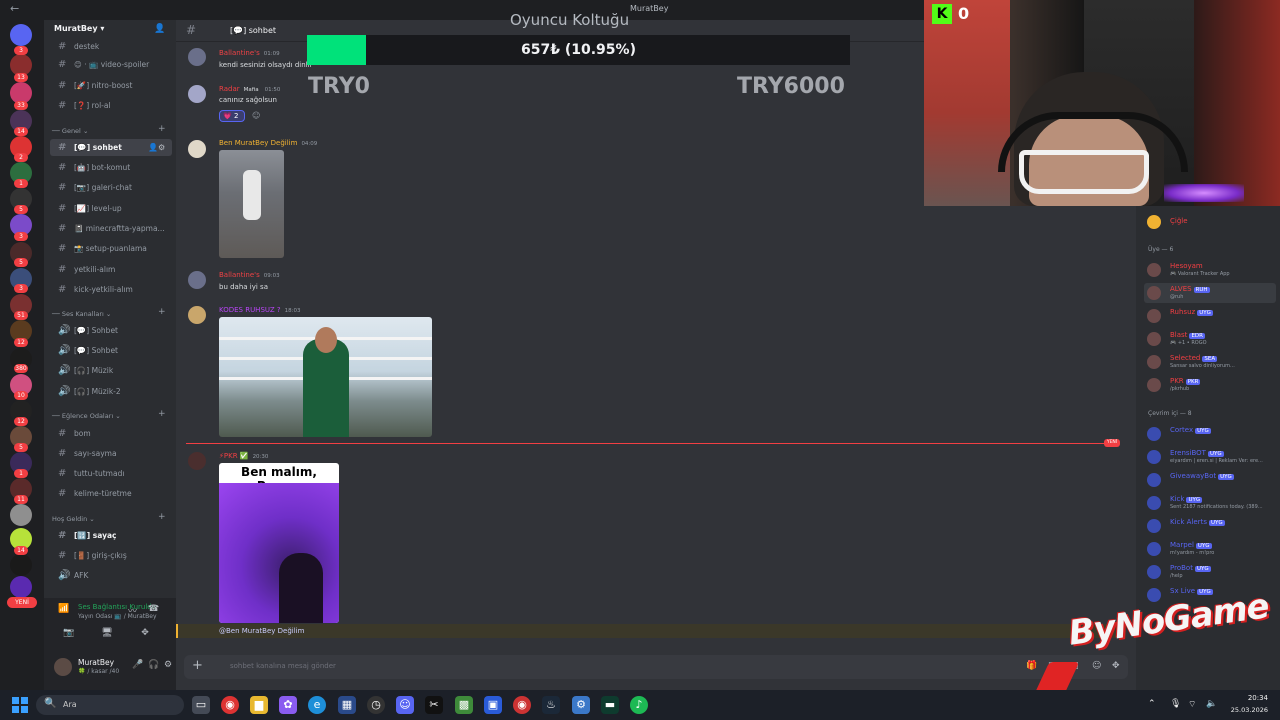 The width and height of the screenshot is (1280, 720). What do you see at coordinates (111, 555) in the screenshot?
I see `channel-item: # [🚪] giriş-çıkış` at bounding box center [111, 555].